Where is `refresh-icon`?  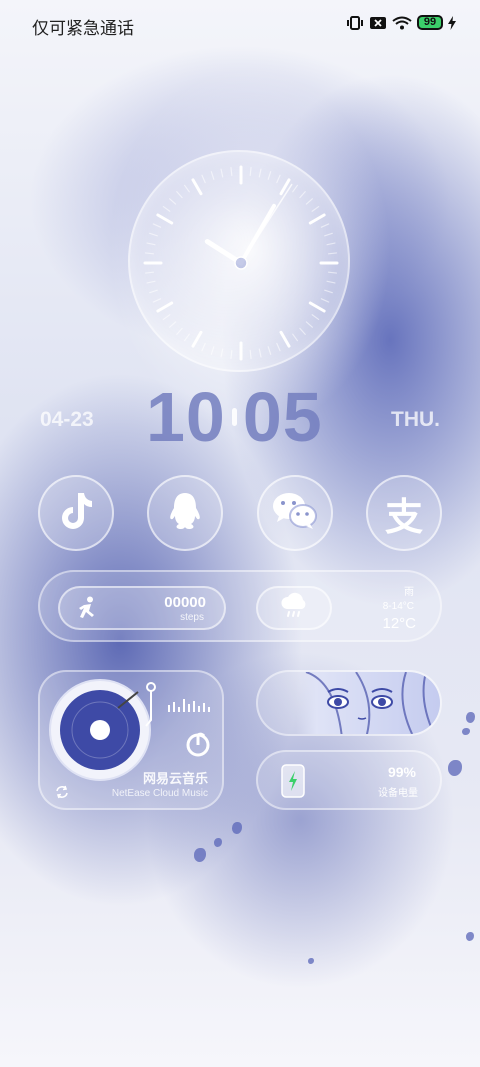 refresh-icon is located at coordinates (62, 794).